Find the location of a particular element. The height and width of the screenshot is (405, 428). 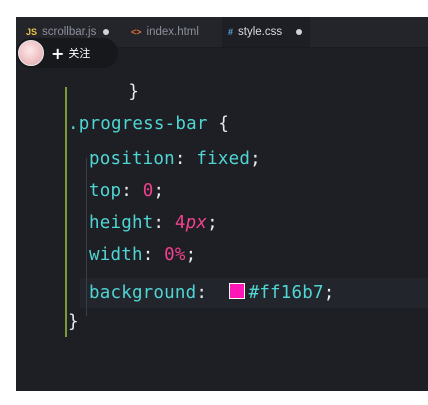

code-line-decl: top: 0; is located at coordinates (127, 191).